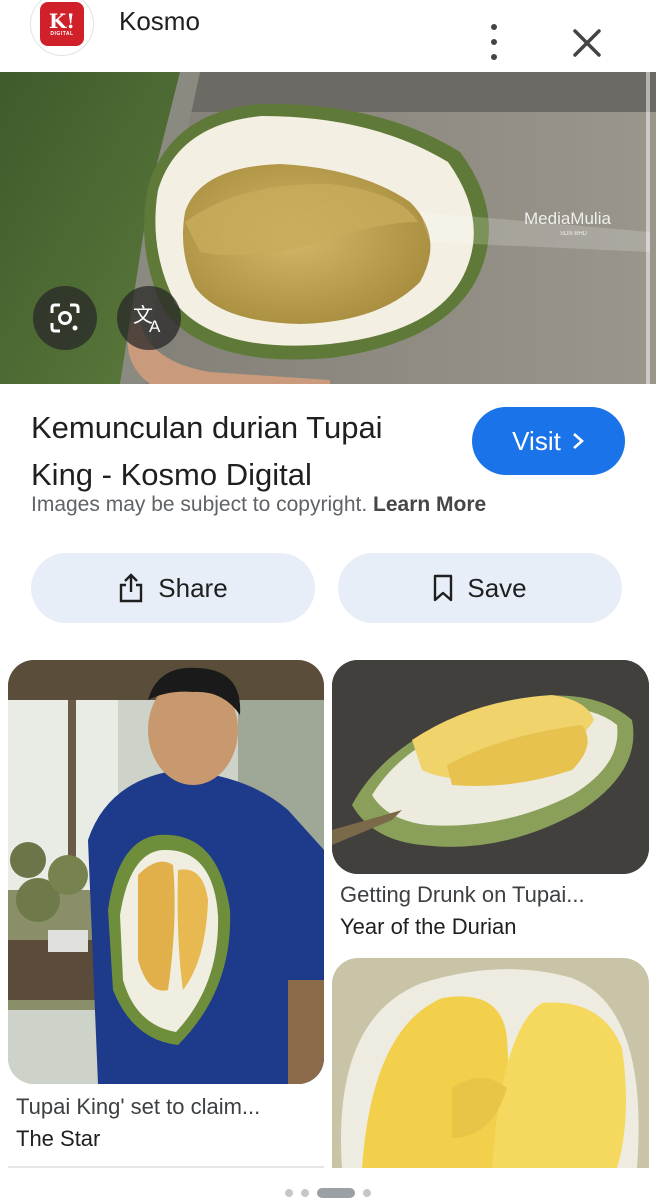 The height and width of the screenshot is (1200, 656). What do you see at coordinates (166, 1167) in the screenshot?
I see `card-divider` at bounding box center [166, 1167].